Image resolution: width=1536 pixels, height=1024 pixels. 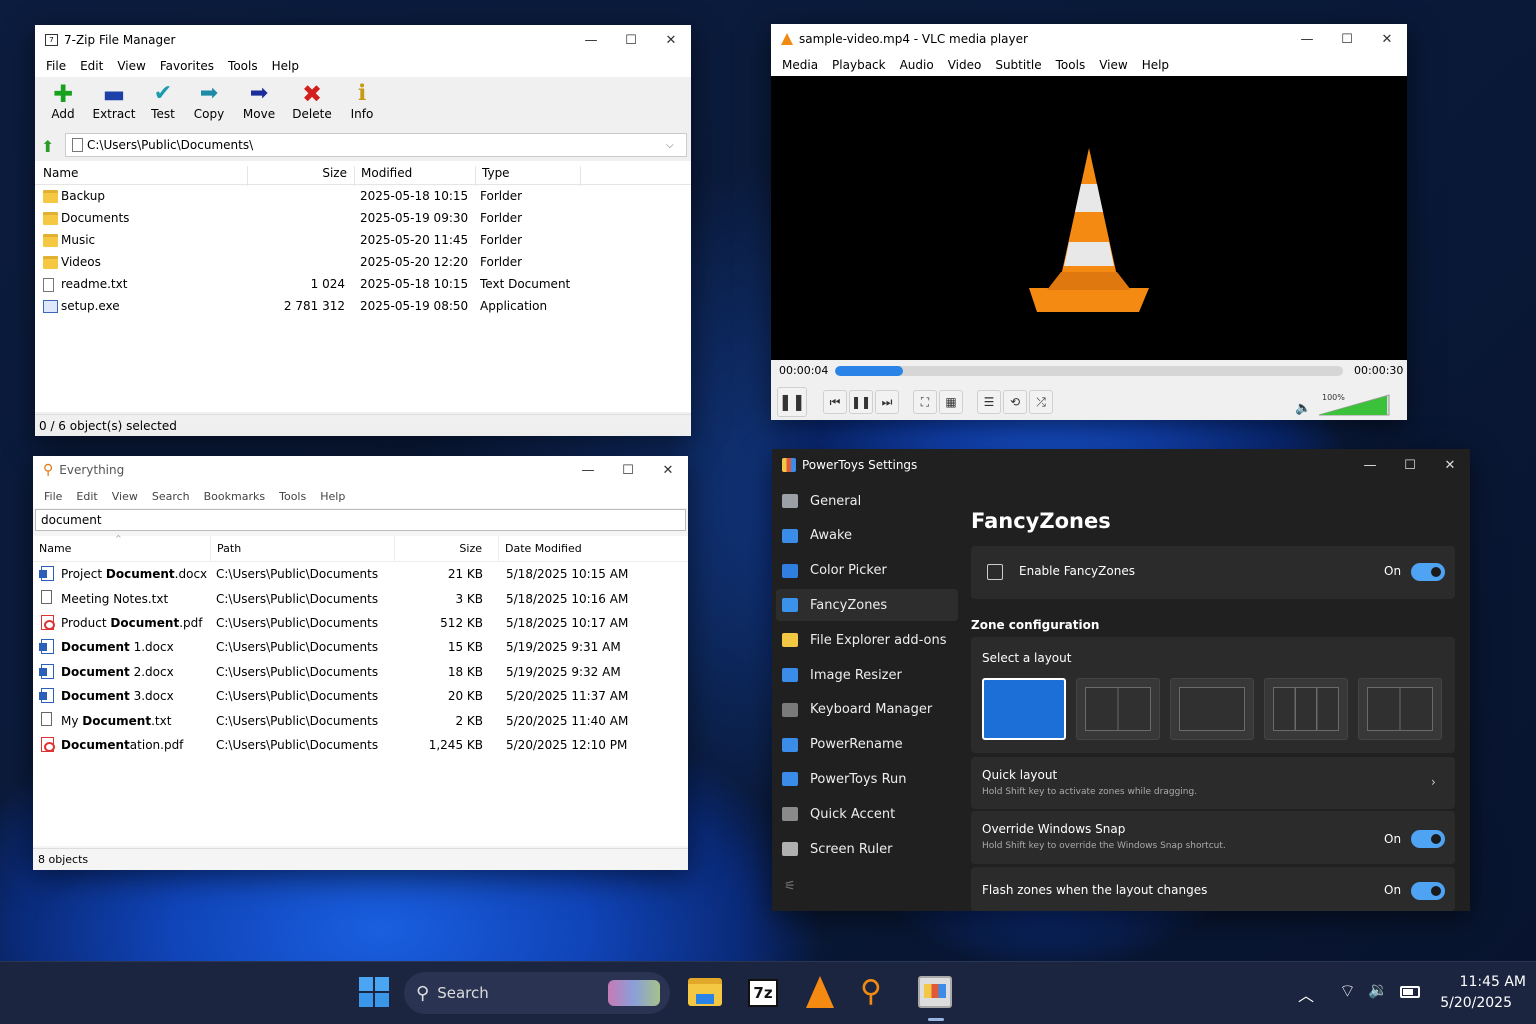 I want to click on col-modified: Modified, so click(x=414, y=176).